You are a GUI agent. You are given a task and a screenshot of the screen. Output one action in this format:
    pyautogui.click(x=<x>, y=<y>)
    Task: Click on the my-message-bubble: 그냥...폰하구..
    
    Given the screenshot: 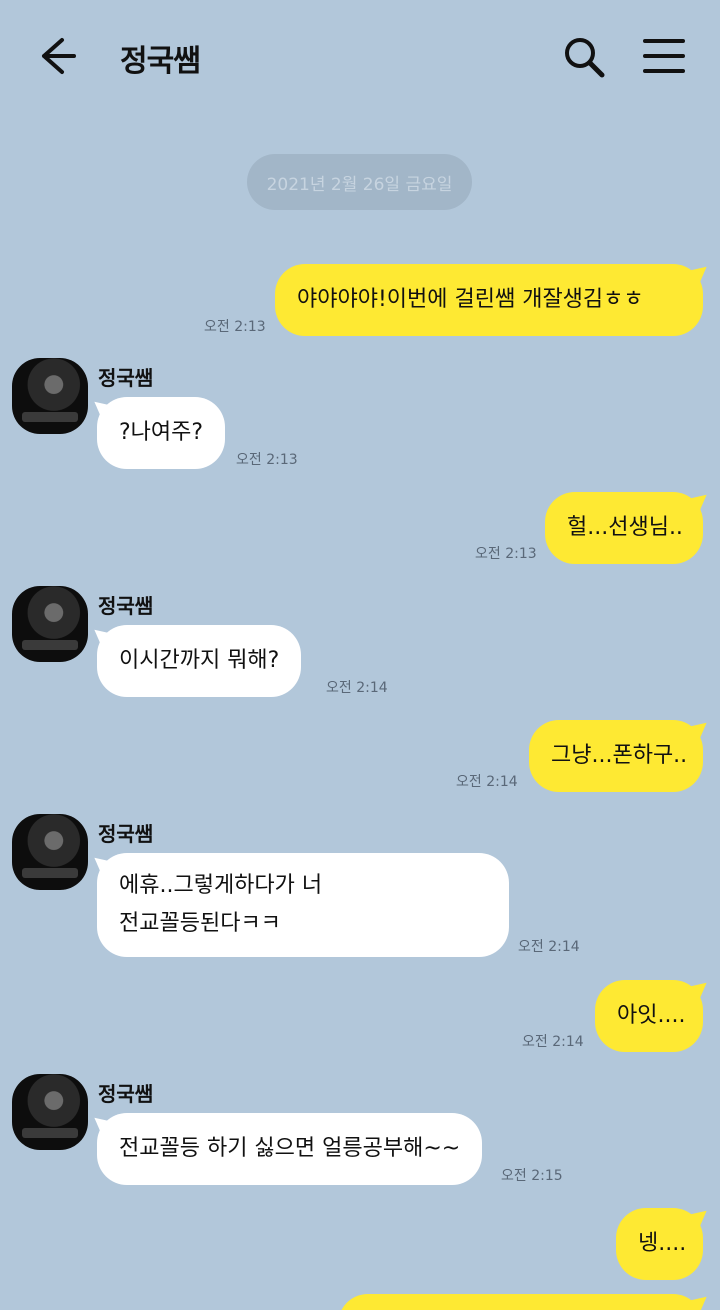 What is the action you would take?
    pyautogui.click(x=616, y=756)
    